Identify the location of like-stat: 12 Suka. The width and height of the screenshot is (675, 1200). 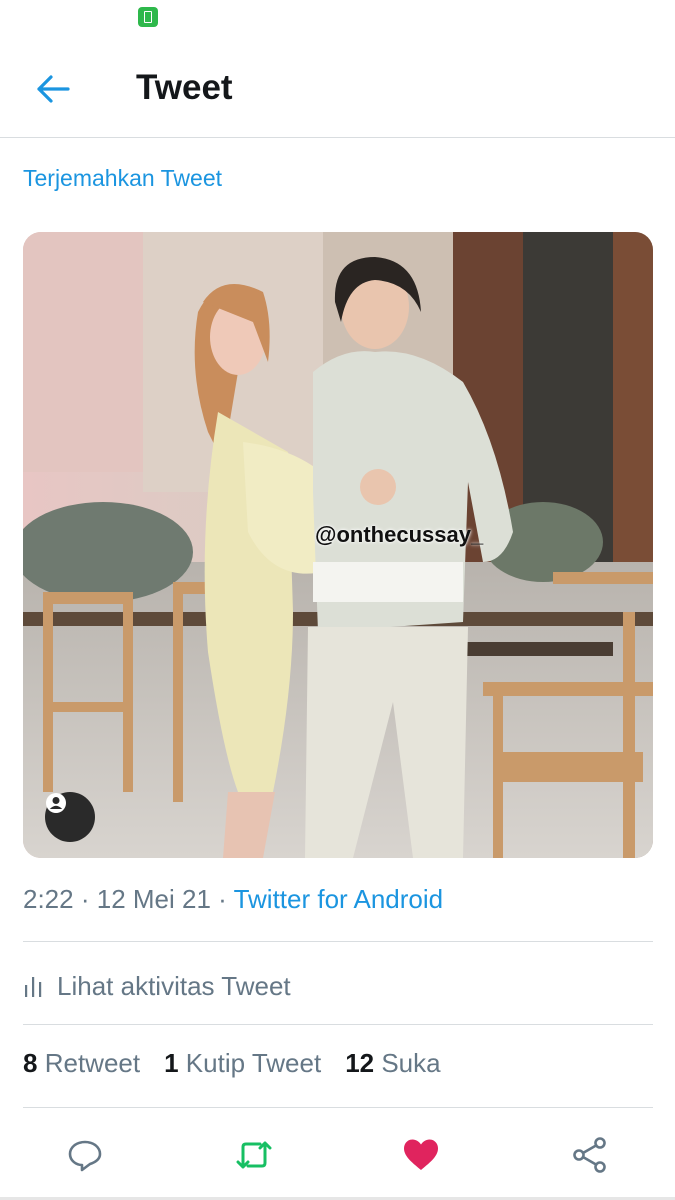
(392, 1063).